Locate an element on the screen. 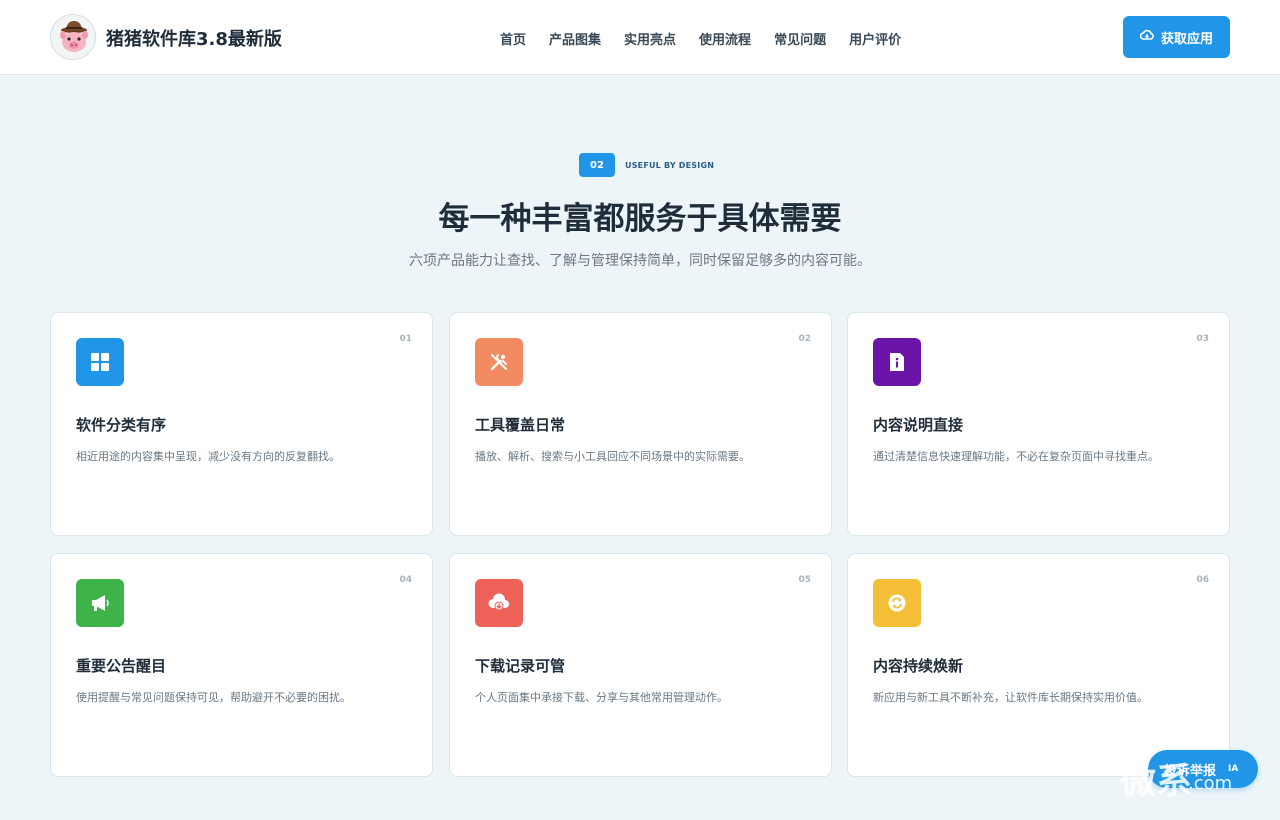 This screenshot has width=1280, height=820. card-title: 下载记录可管 is located at coordinates (520, 666).